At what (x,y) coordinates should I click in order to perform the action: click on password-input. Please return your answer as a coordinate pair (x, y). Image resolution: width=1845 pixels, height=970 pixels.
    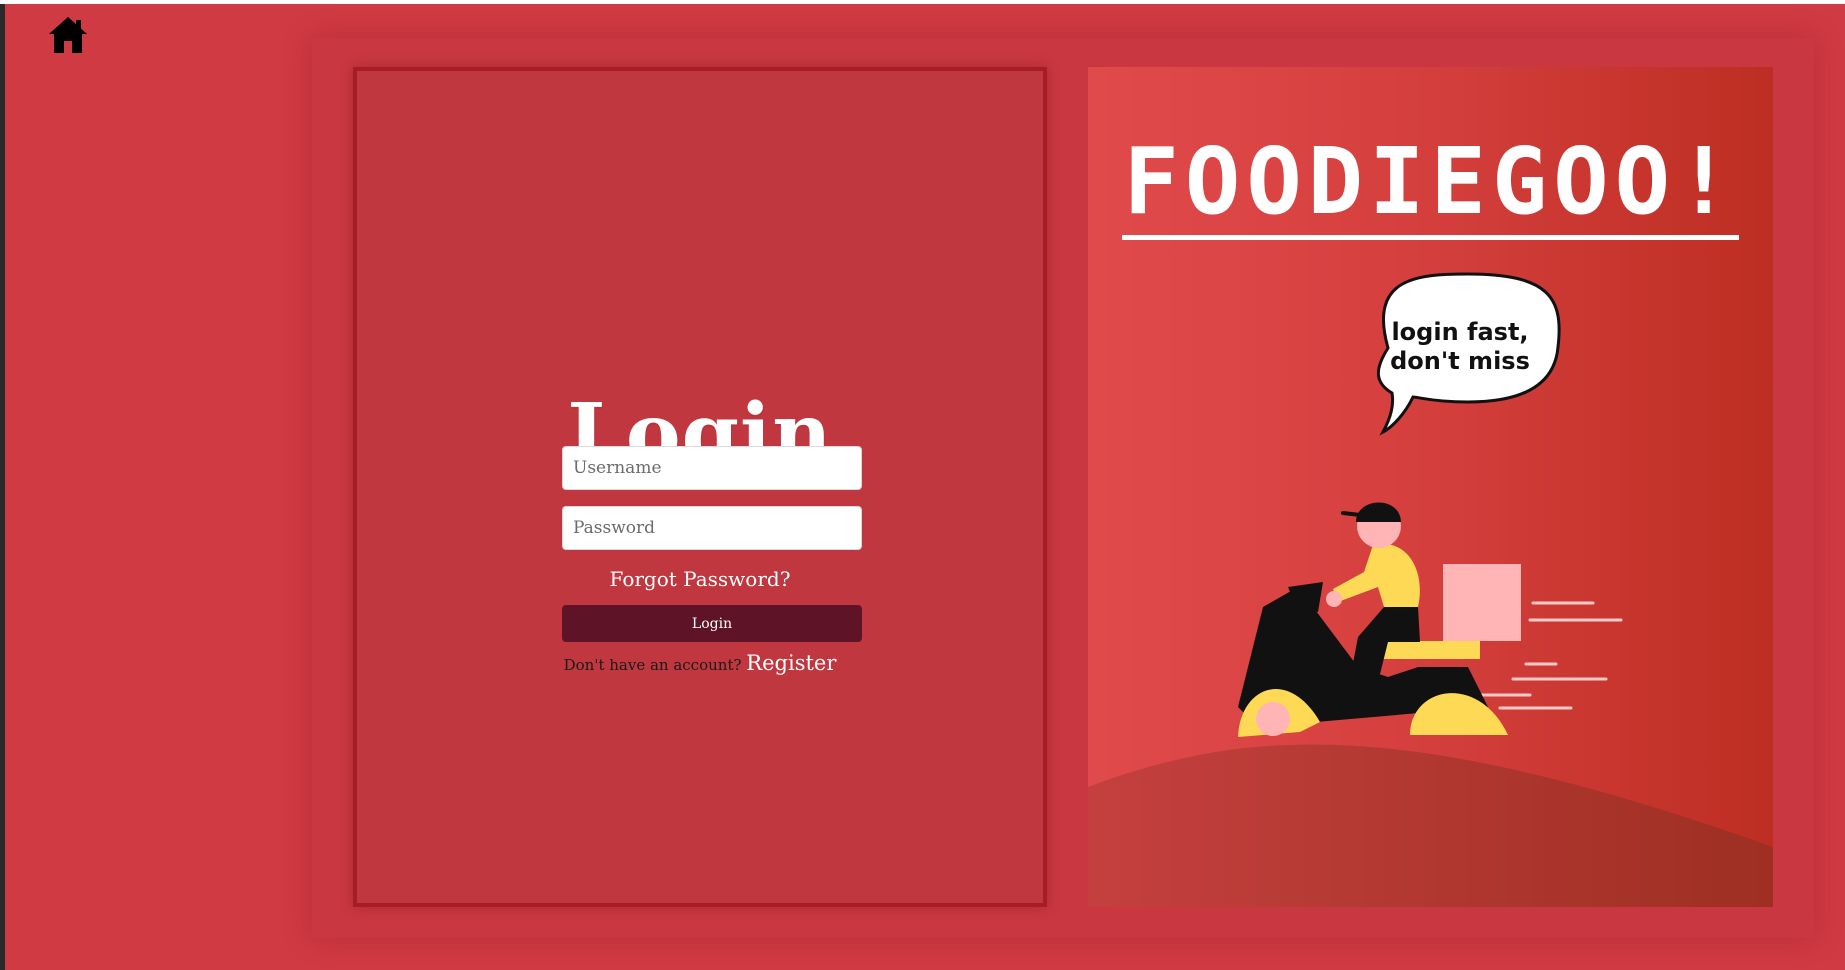
    Looking at the image, I should click on (712, 528).